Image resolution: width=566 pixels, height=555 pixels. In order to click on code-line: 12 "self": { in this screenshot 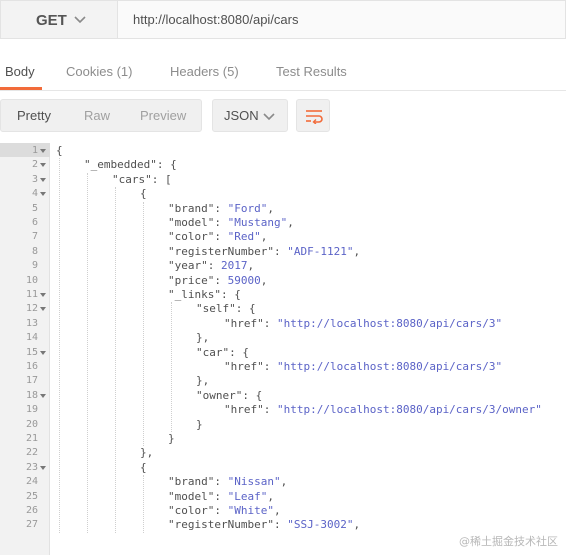, I will do `click(283, 309)`.